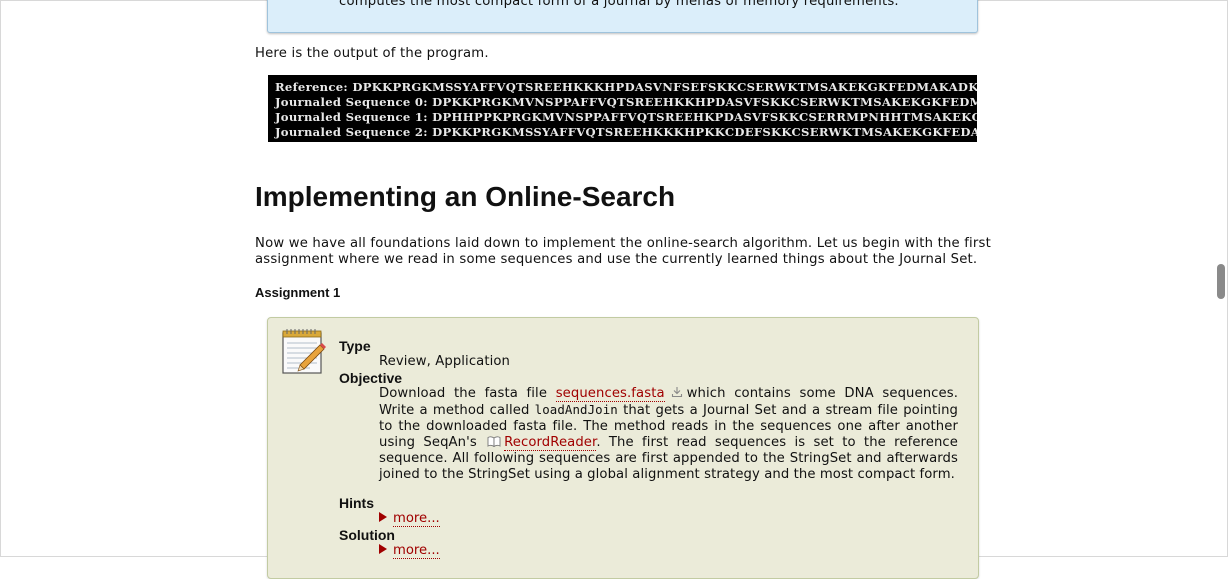 This screenshot has height=579, width=1228. I want to click on download-icon, so click(677, 392).